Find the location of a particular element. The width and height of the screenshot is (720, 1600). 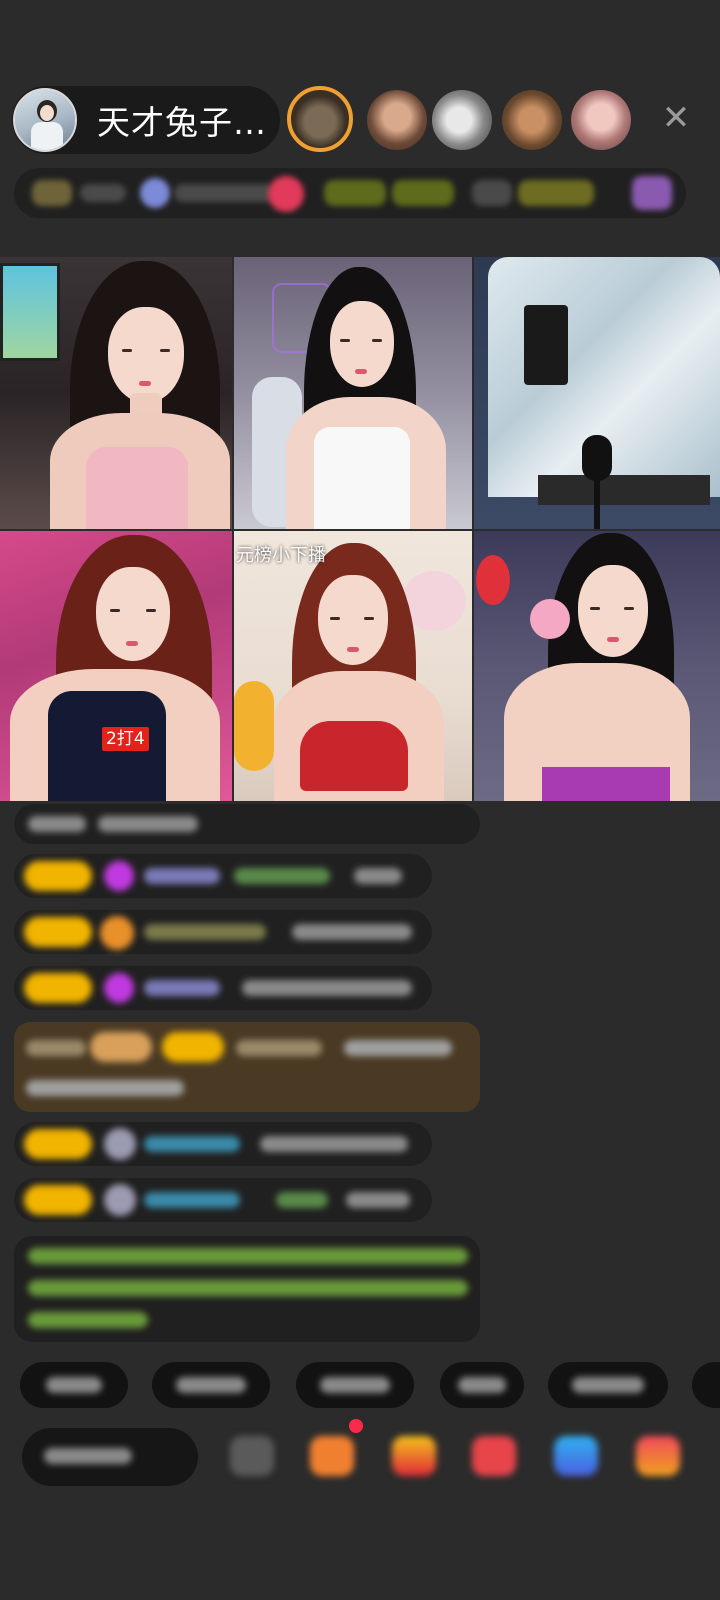

phone-device is located at coordinates (546, 345).